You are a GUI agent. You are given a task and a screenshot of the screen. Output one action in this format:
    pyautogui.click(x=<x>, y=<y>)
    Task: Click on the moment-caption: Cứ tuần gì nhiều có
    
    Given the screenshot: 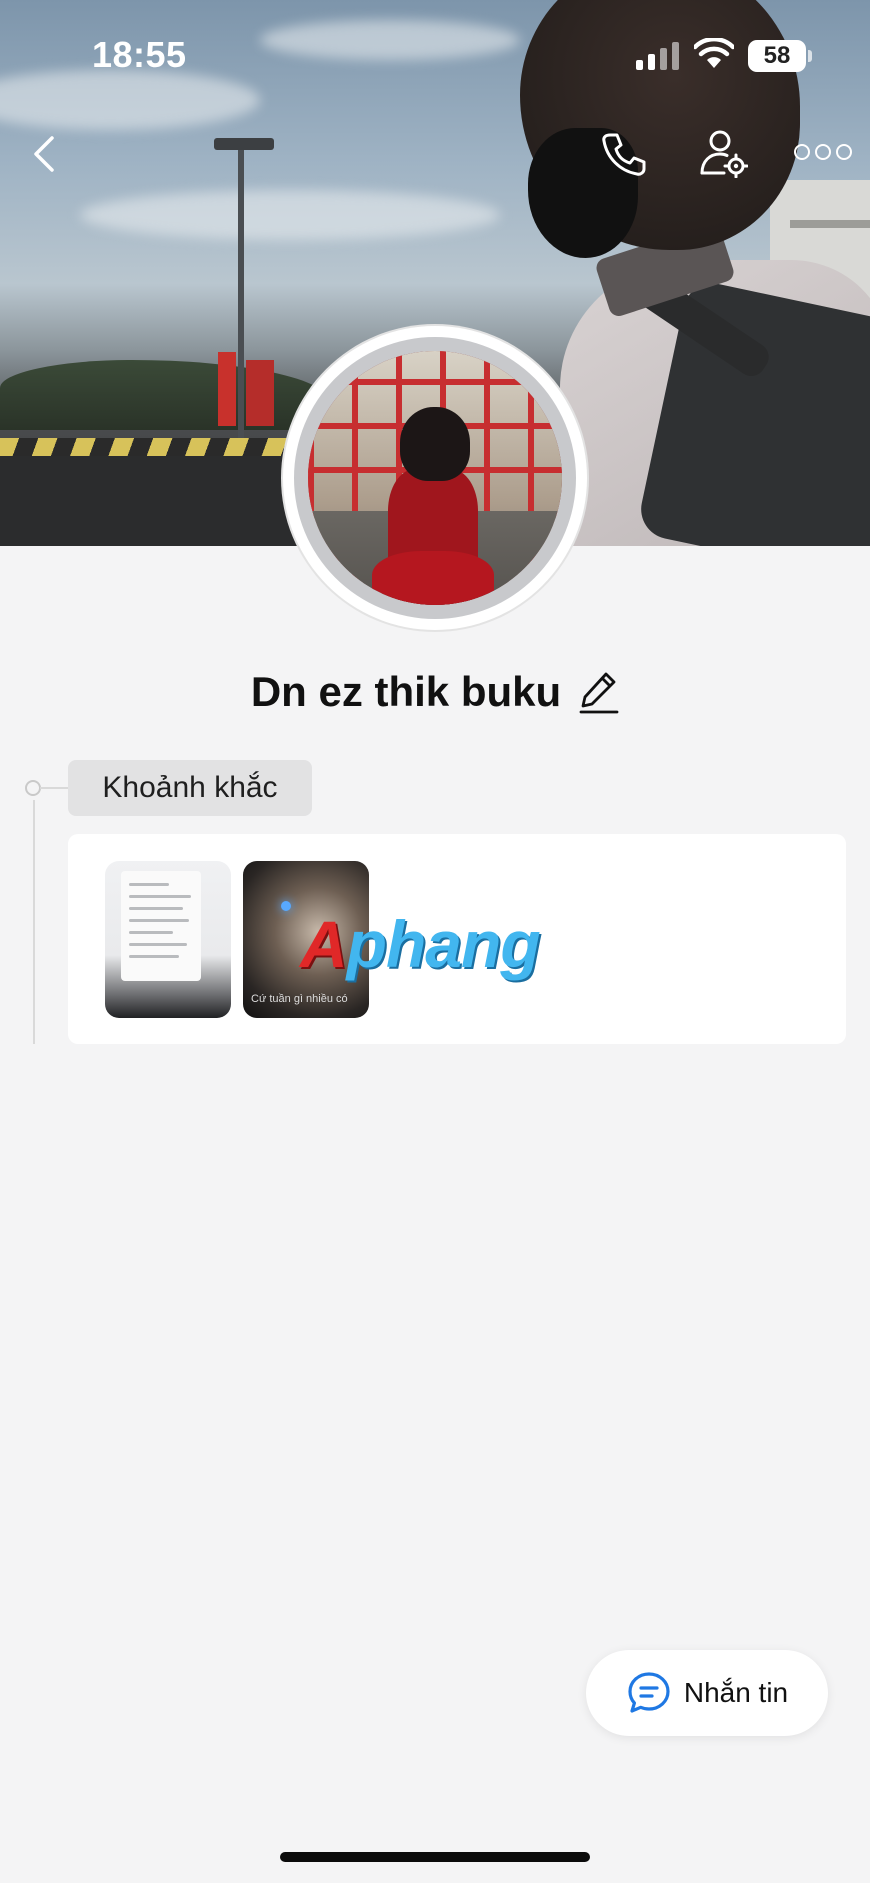 What is the action you would take?
    pyautogui.click(x=299, y=999)
    